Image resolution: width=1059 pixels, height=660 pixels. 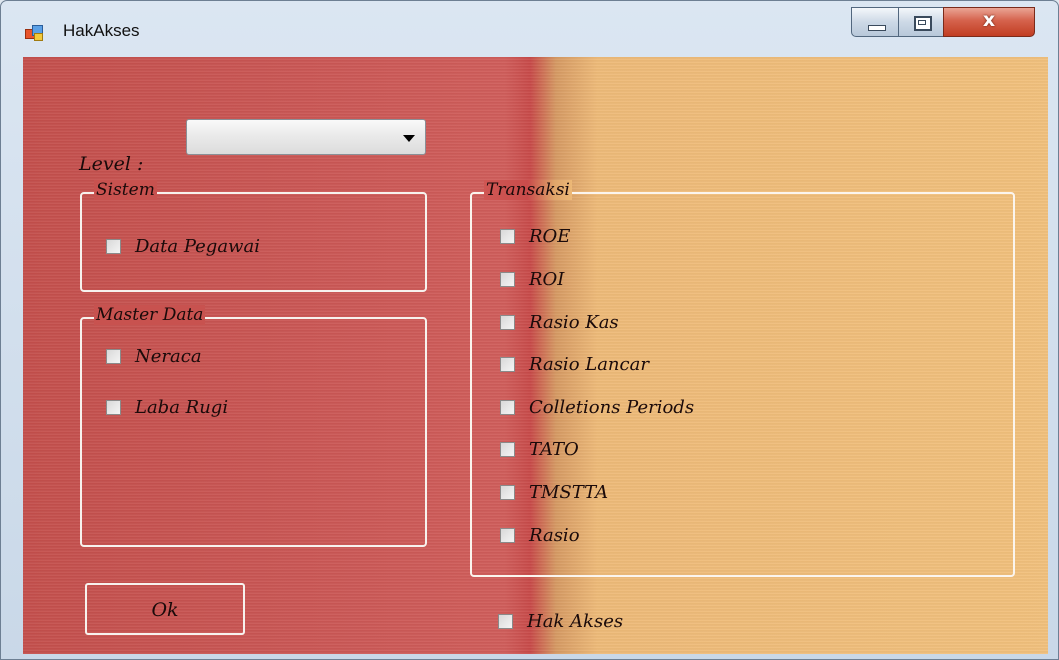 I want to click on checkbox-label: ROE, so click(x=550, y=236).